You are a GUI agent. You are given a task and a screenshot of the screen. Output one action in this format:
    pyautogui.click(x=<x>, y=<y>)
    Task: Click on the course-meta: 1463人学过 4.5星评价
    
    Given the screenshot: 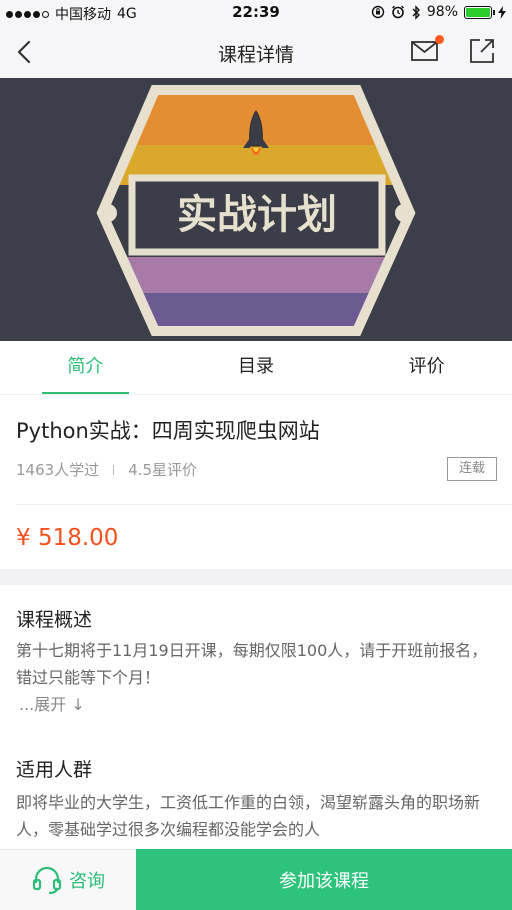 What is the action you would take?
    pyautogui.click(x=106, y=469)
    